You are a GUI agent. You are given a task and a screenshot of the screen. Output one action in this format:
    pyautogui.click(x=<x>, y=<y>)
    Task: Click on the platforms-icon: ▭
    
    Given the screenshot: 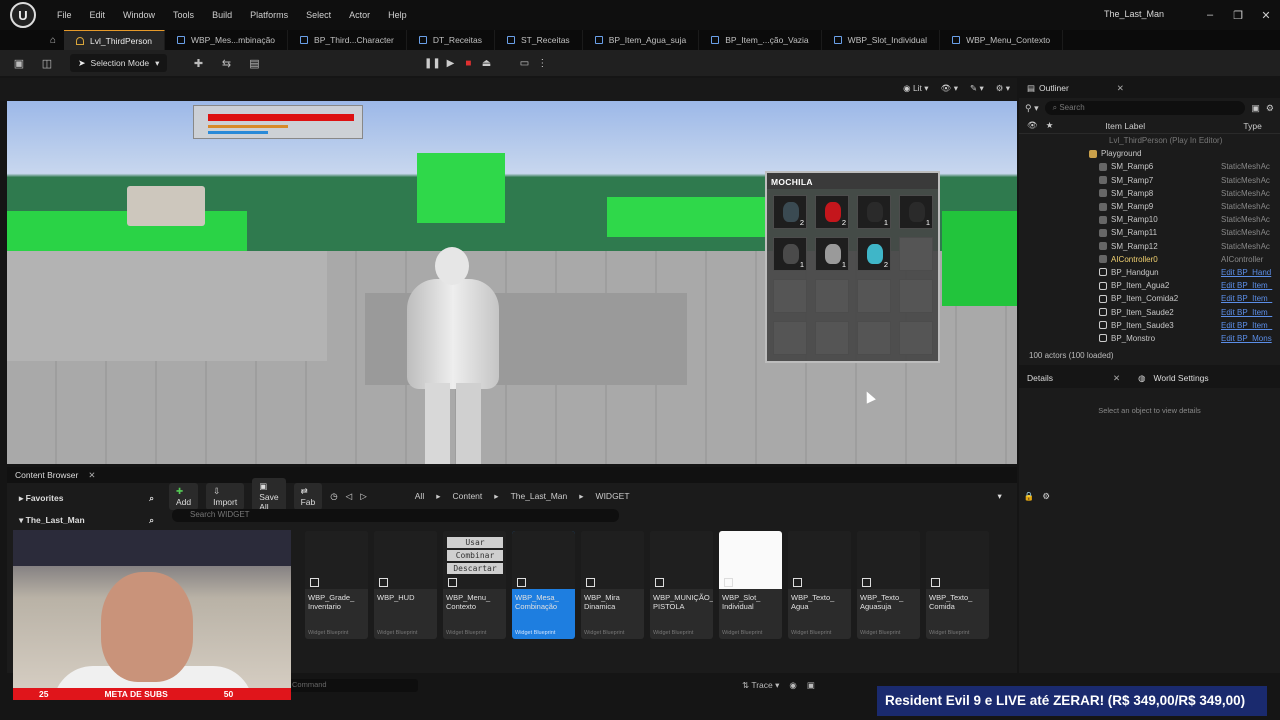 What is the action you would take?
    pyautogui.click(x=524, y=63)
    